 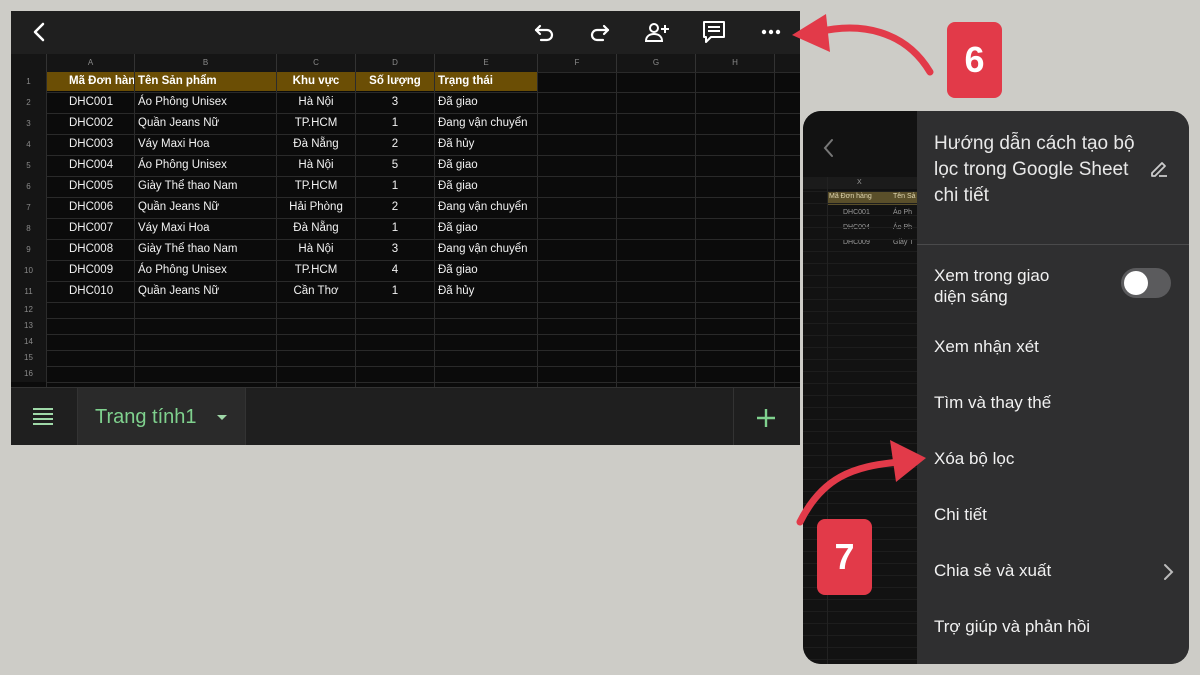 What do you see at coordinates (29, 310) in the screenshot?
I see `row-header: 12` at bounding box center [29, 310].